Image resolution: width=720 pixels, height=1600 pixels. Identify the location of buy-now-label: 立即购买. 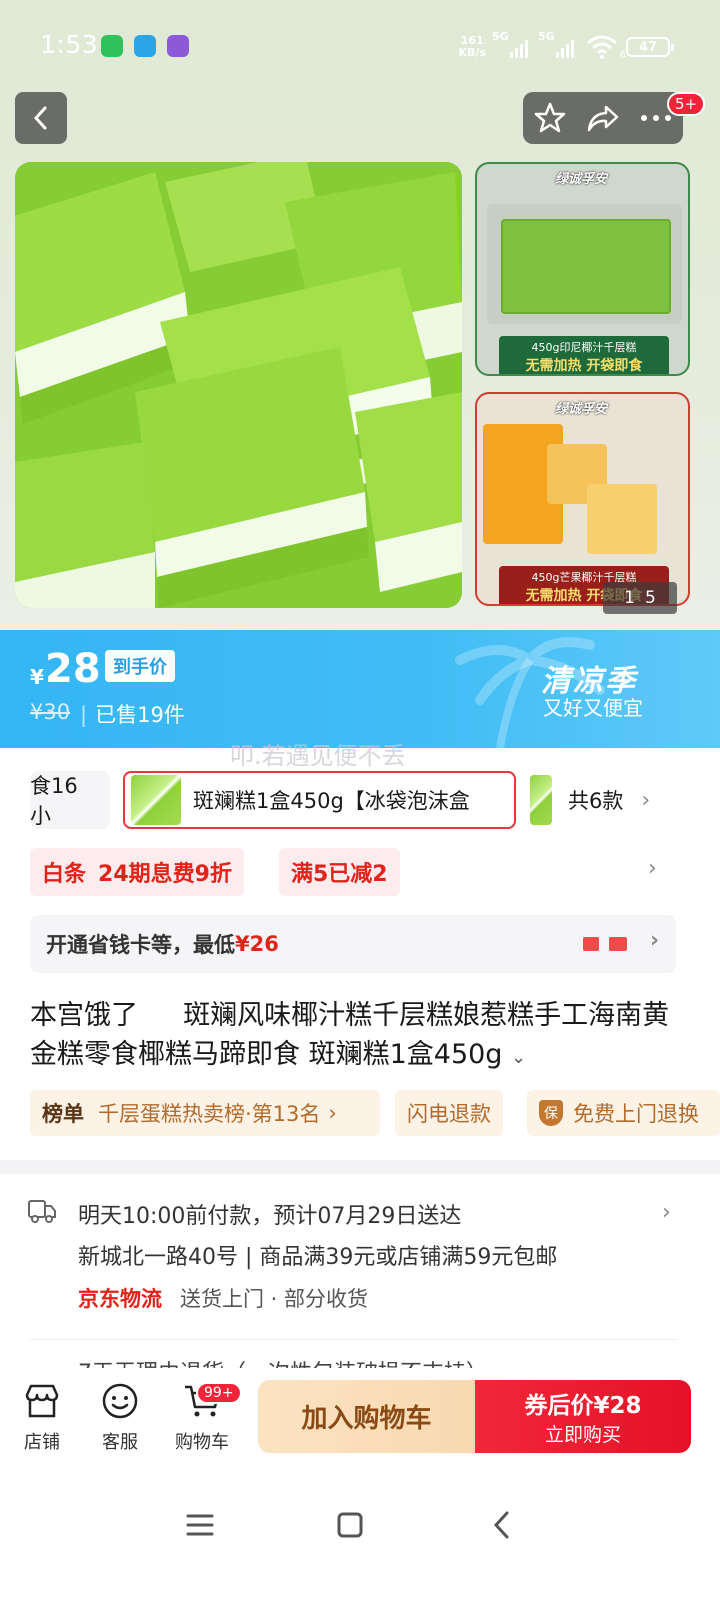
(582, 1435).